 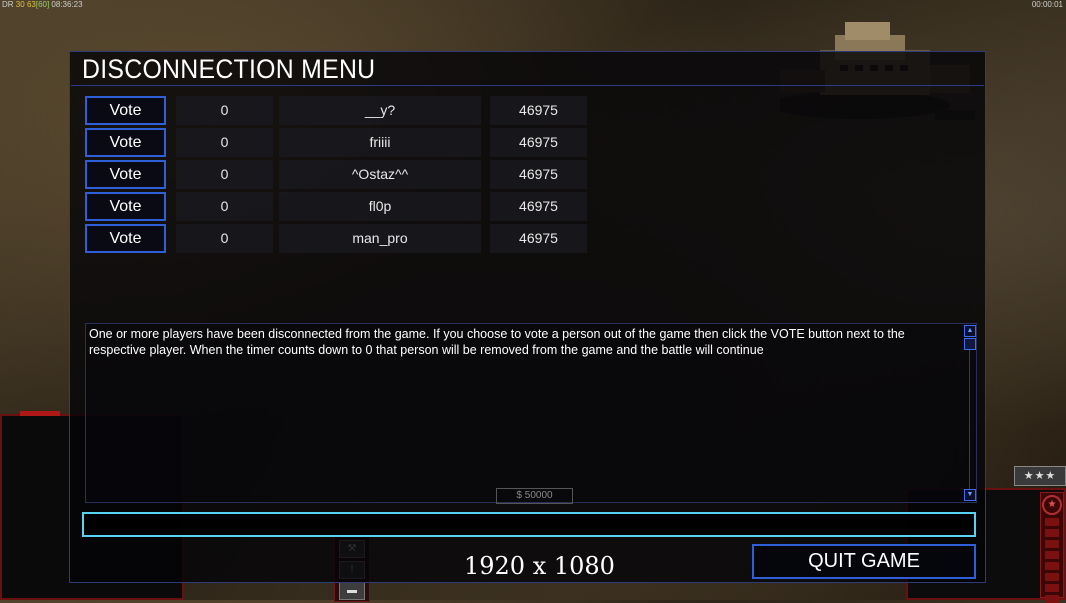 I want to click on scroll-thumb, so click(x=970, y=344).